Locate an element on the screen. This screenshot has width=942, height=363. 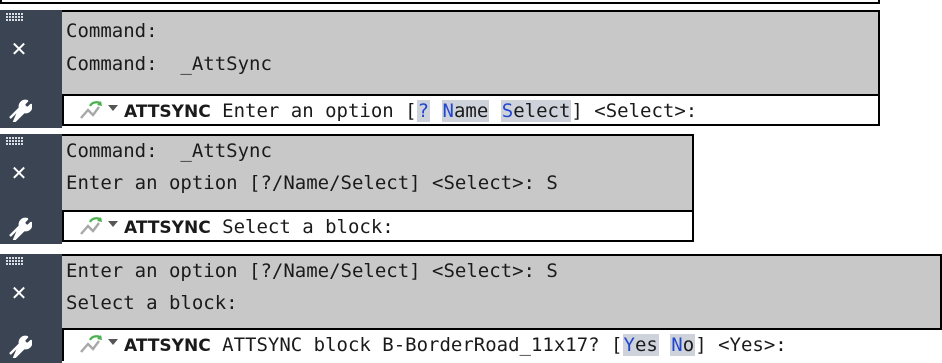
option-select: Select is located at coordinates (536, 111).